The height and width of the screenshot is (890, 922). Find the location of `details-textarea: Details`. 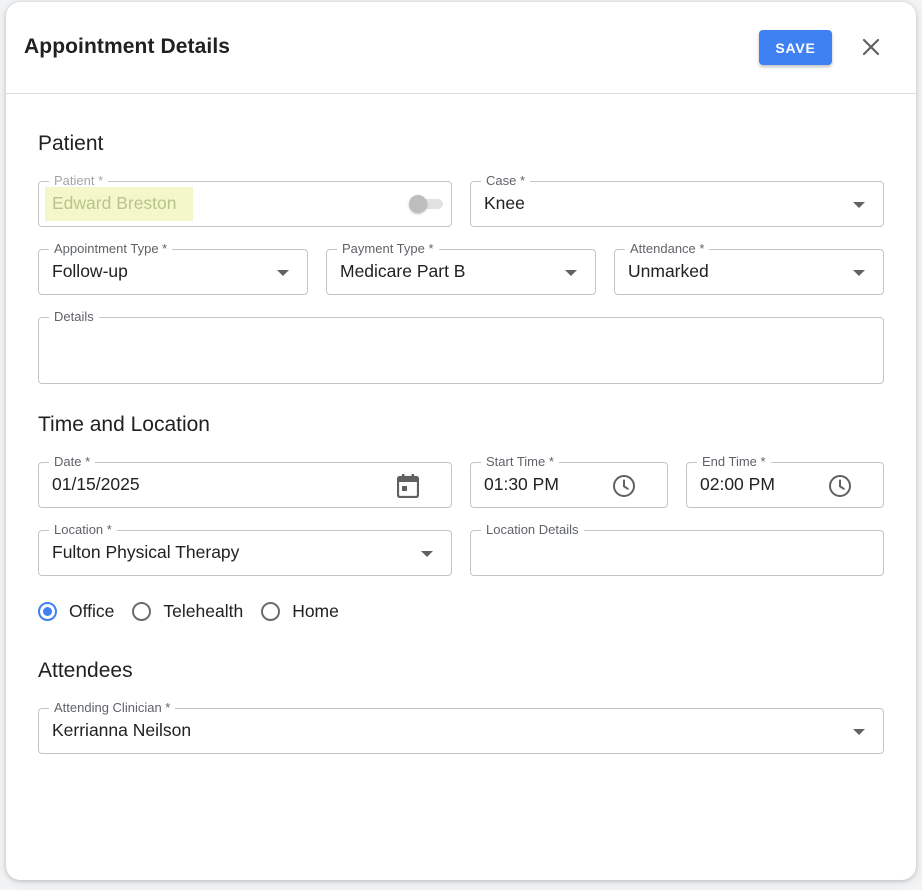

details-textarea: Details is located at coordinates (461, 346).